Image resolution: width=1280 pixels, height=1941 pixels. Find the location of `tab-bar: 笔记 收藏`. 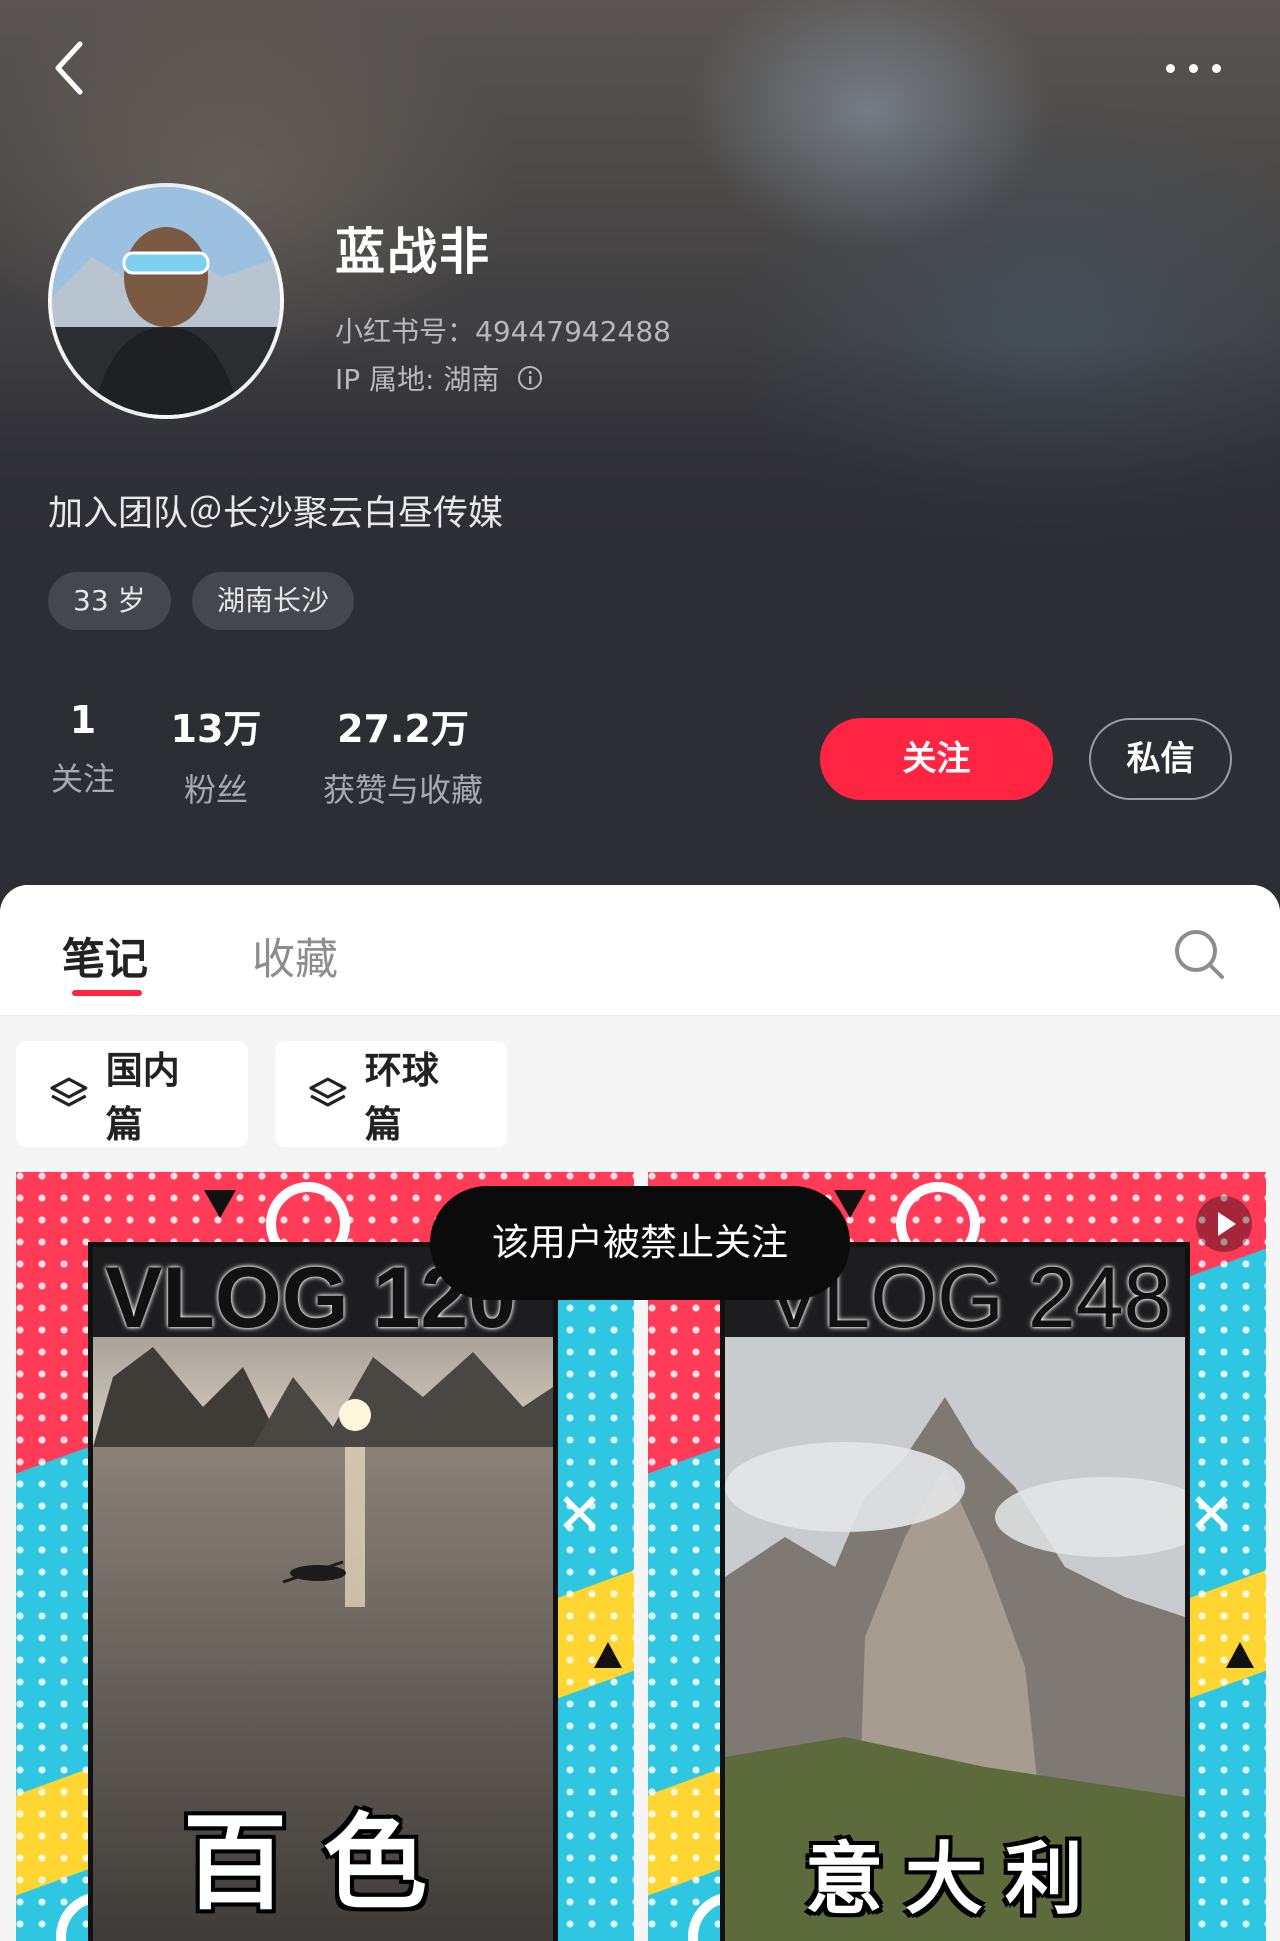

tab-bar: 笔记 收藏 is located at coordinates (640, 950).